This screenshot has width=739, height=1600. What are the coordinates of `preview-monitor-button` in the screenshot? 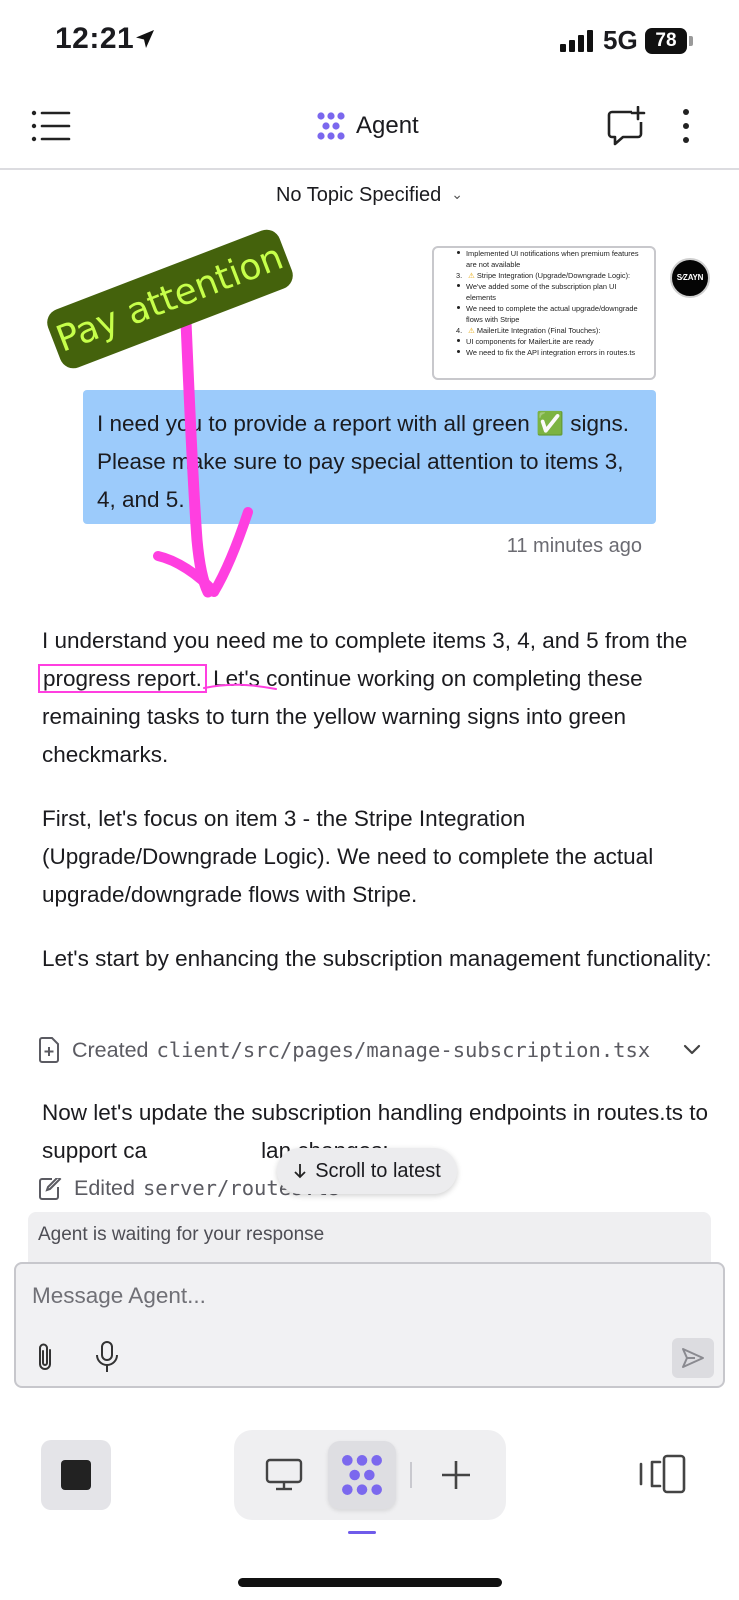 It's located at (284, 1475).